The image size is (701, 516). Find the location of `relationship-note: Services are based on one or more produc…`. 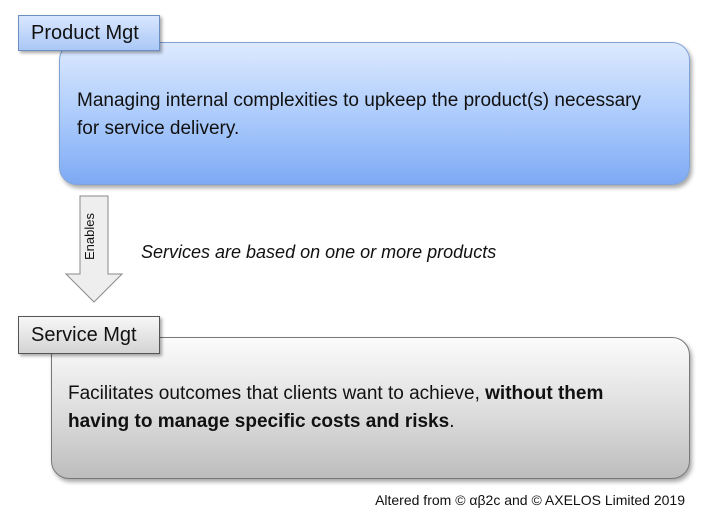

relationship-note: Services are based on one or more produc… is located at coordinates (319, 252).